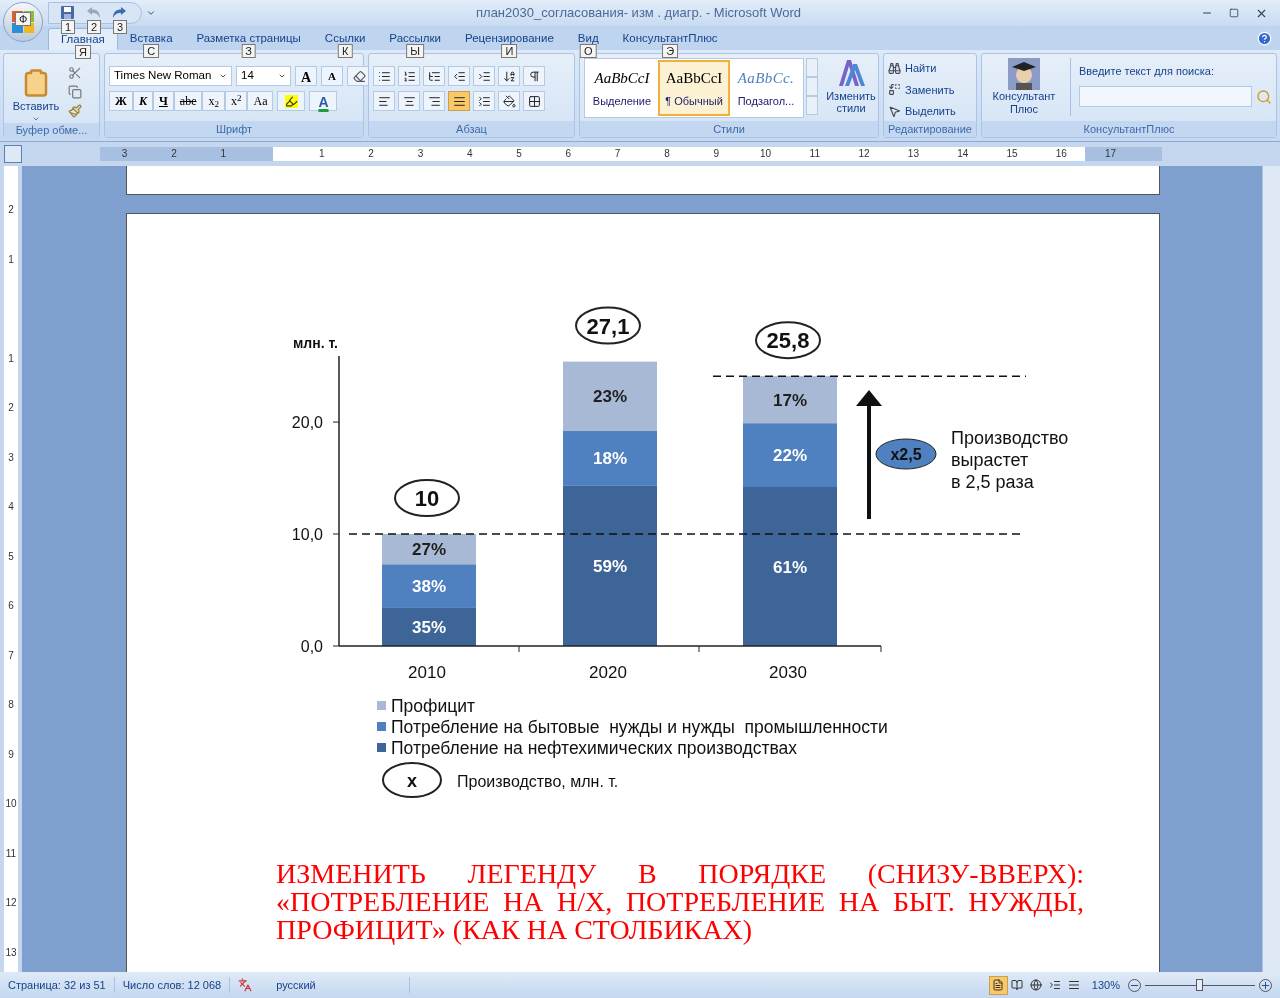  I want to click on format-button: Ж, so click(121, 101).